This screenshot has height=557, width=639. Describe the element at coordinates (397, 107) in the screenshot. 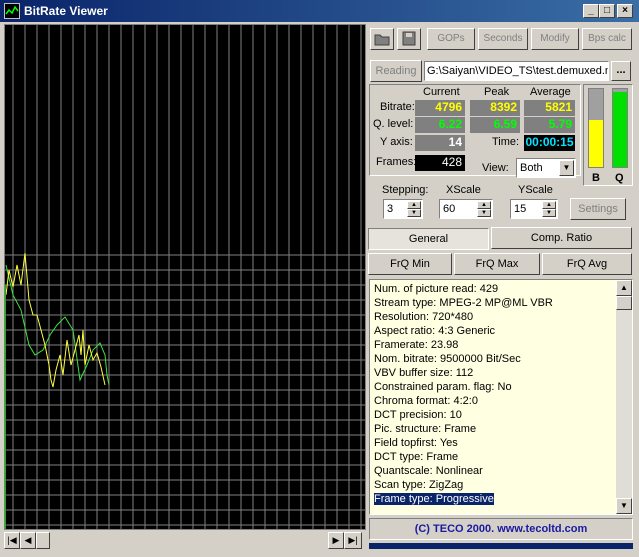

I see `bitrate-label: Bitrate:` at that location.